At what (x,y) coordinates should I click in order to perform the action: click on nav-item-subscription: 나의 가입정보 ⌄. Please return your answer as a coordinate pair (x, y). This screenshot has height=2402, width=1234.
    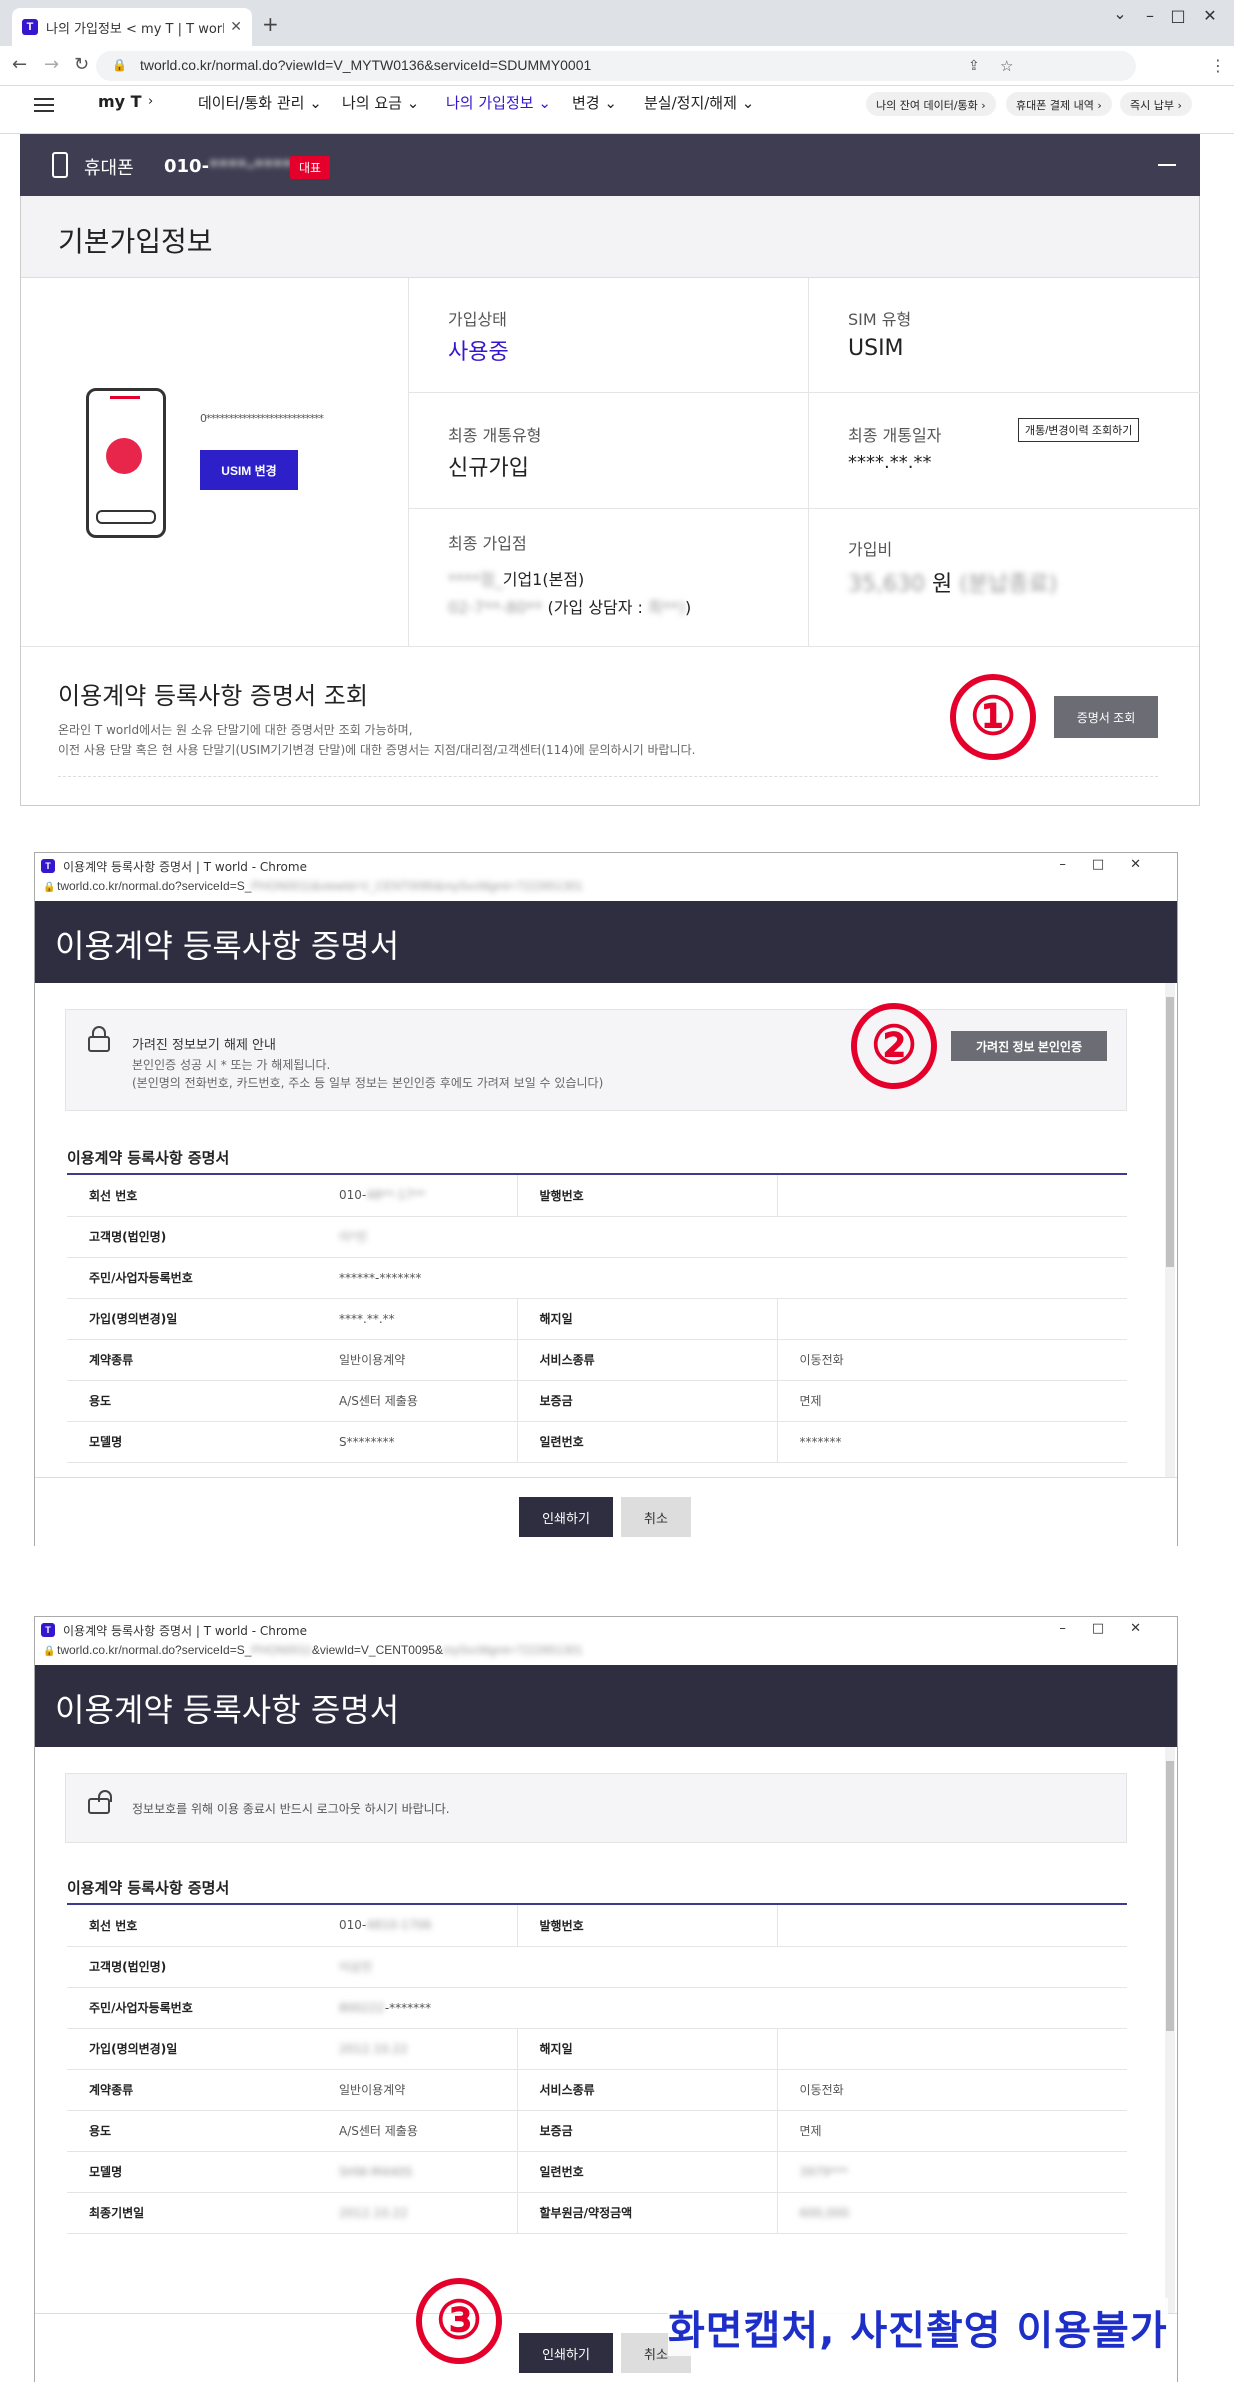
    Looking at the image, I should click on (498, 102).